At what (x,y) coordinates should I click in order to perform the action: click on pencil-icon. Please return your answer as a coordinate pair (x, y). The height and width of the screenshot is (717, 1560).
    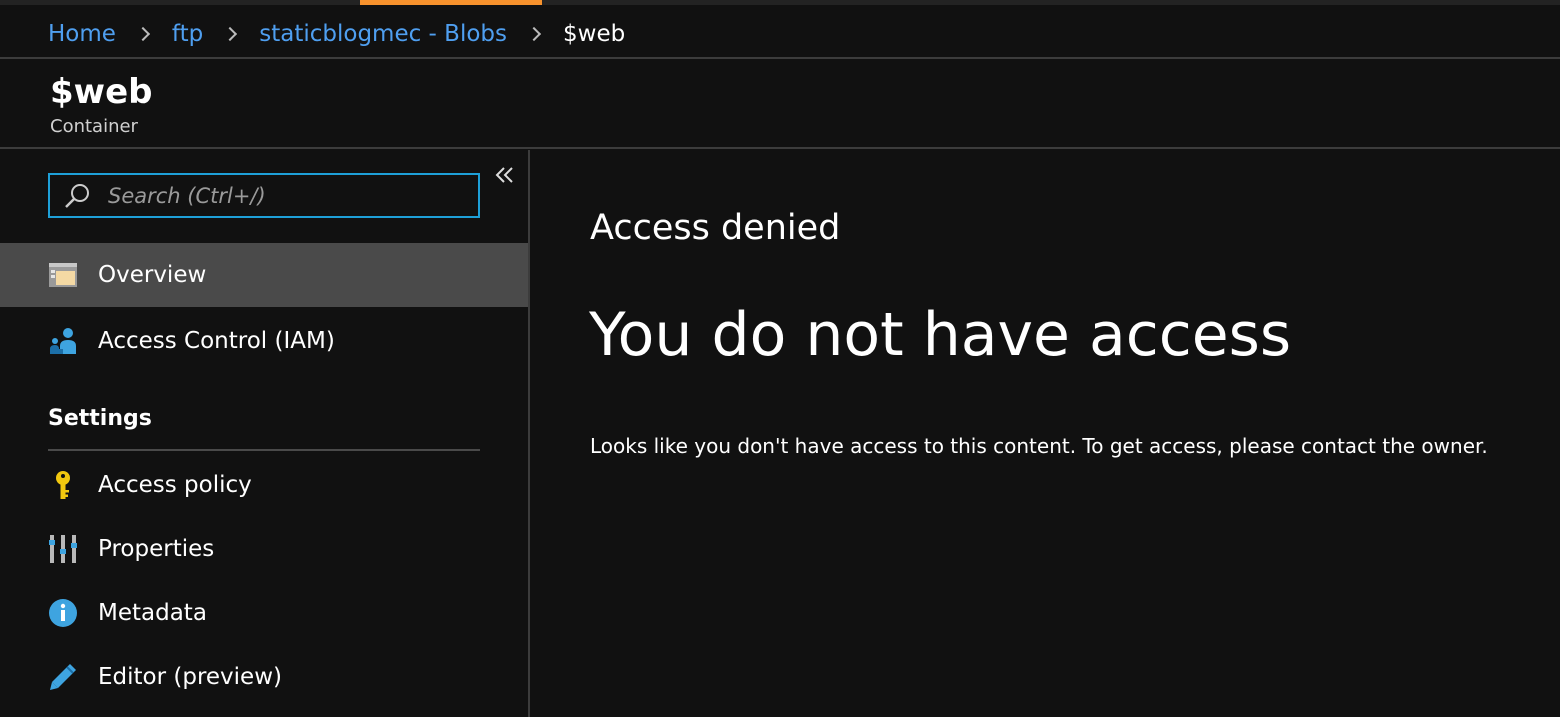
    Looking at the image, I should click on (63, 677).